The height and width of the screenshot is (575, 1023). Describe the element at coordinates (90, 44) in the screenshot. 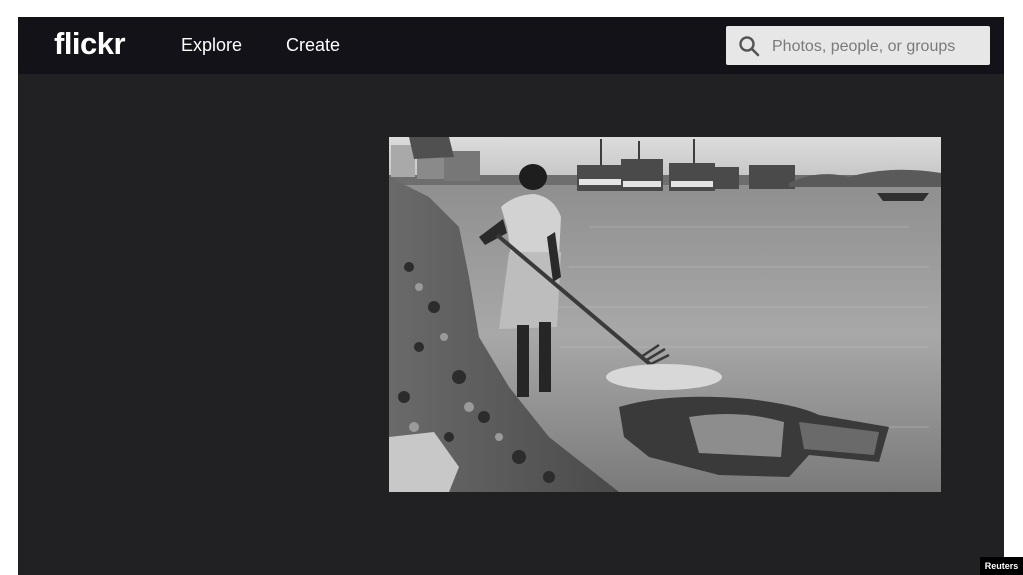

I see `flickr-logo: flickr` at that location.